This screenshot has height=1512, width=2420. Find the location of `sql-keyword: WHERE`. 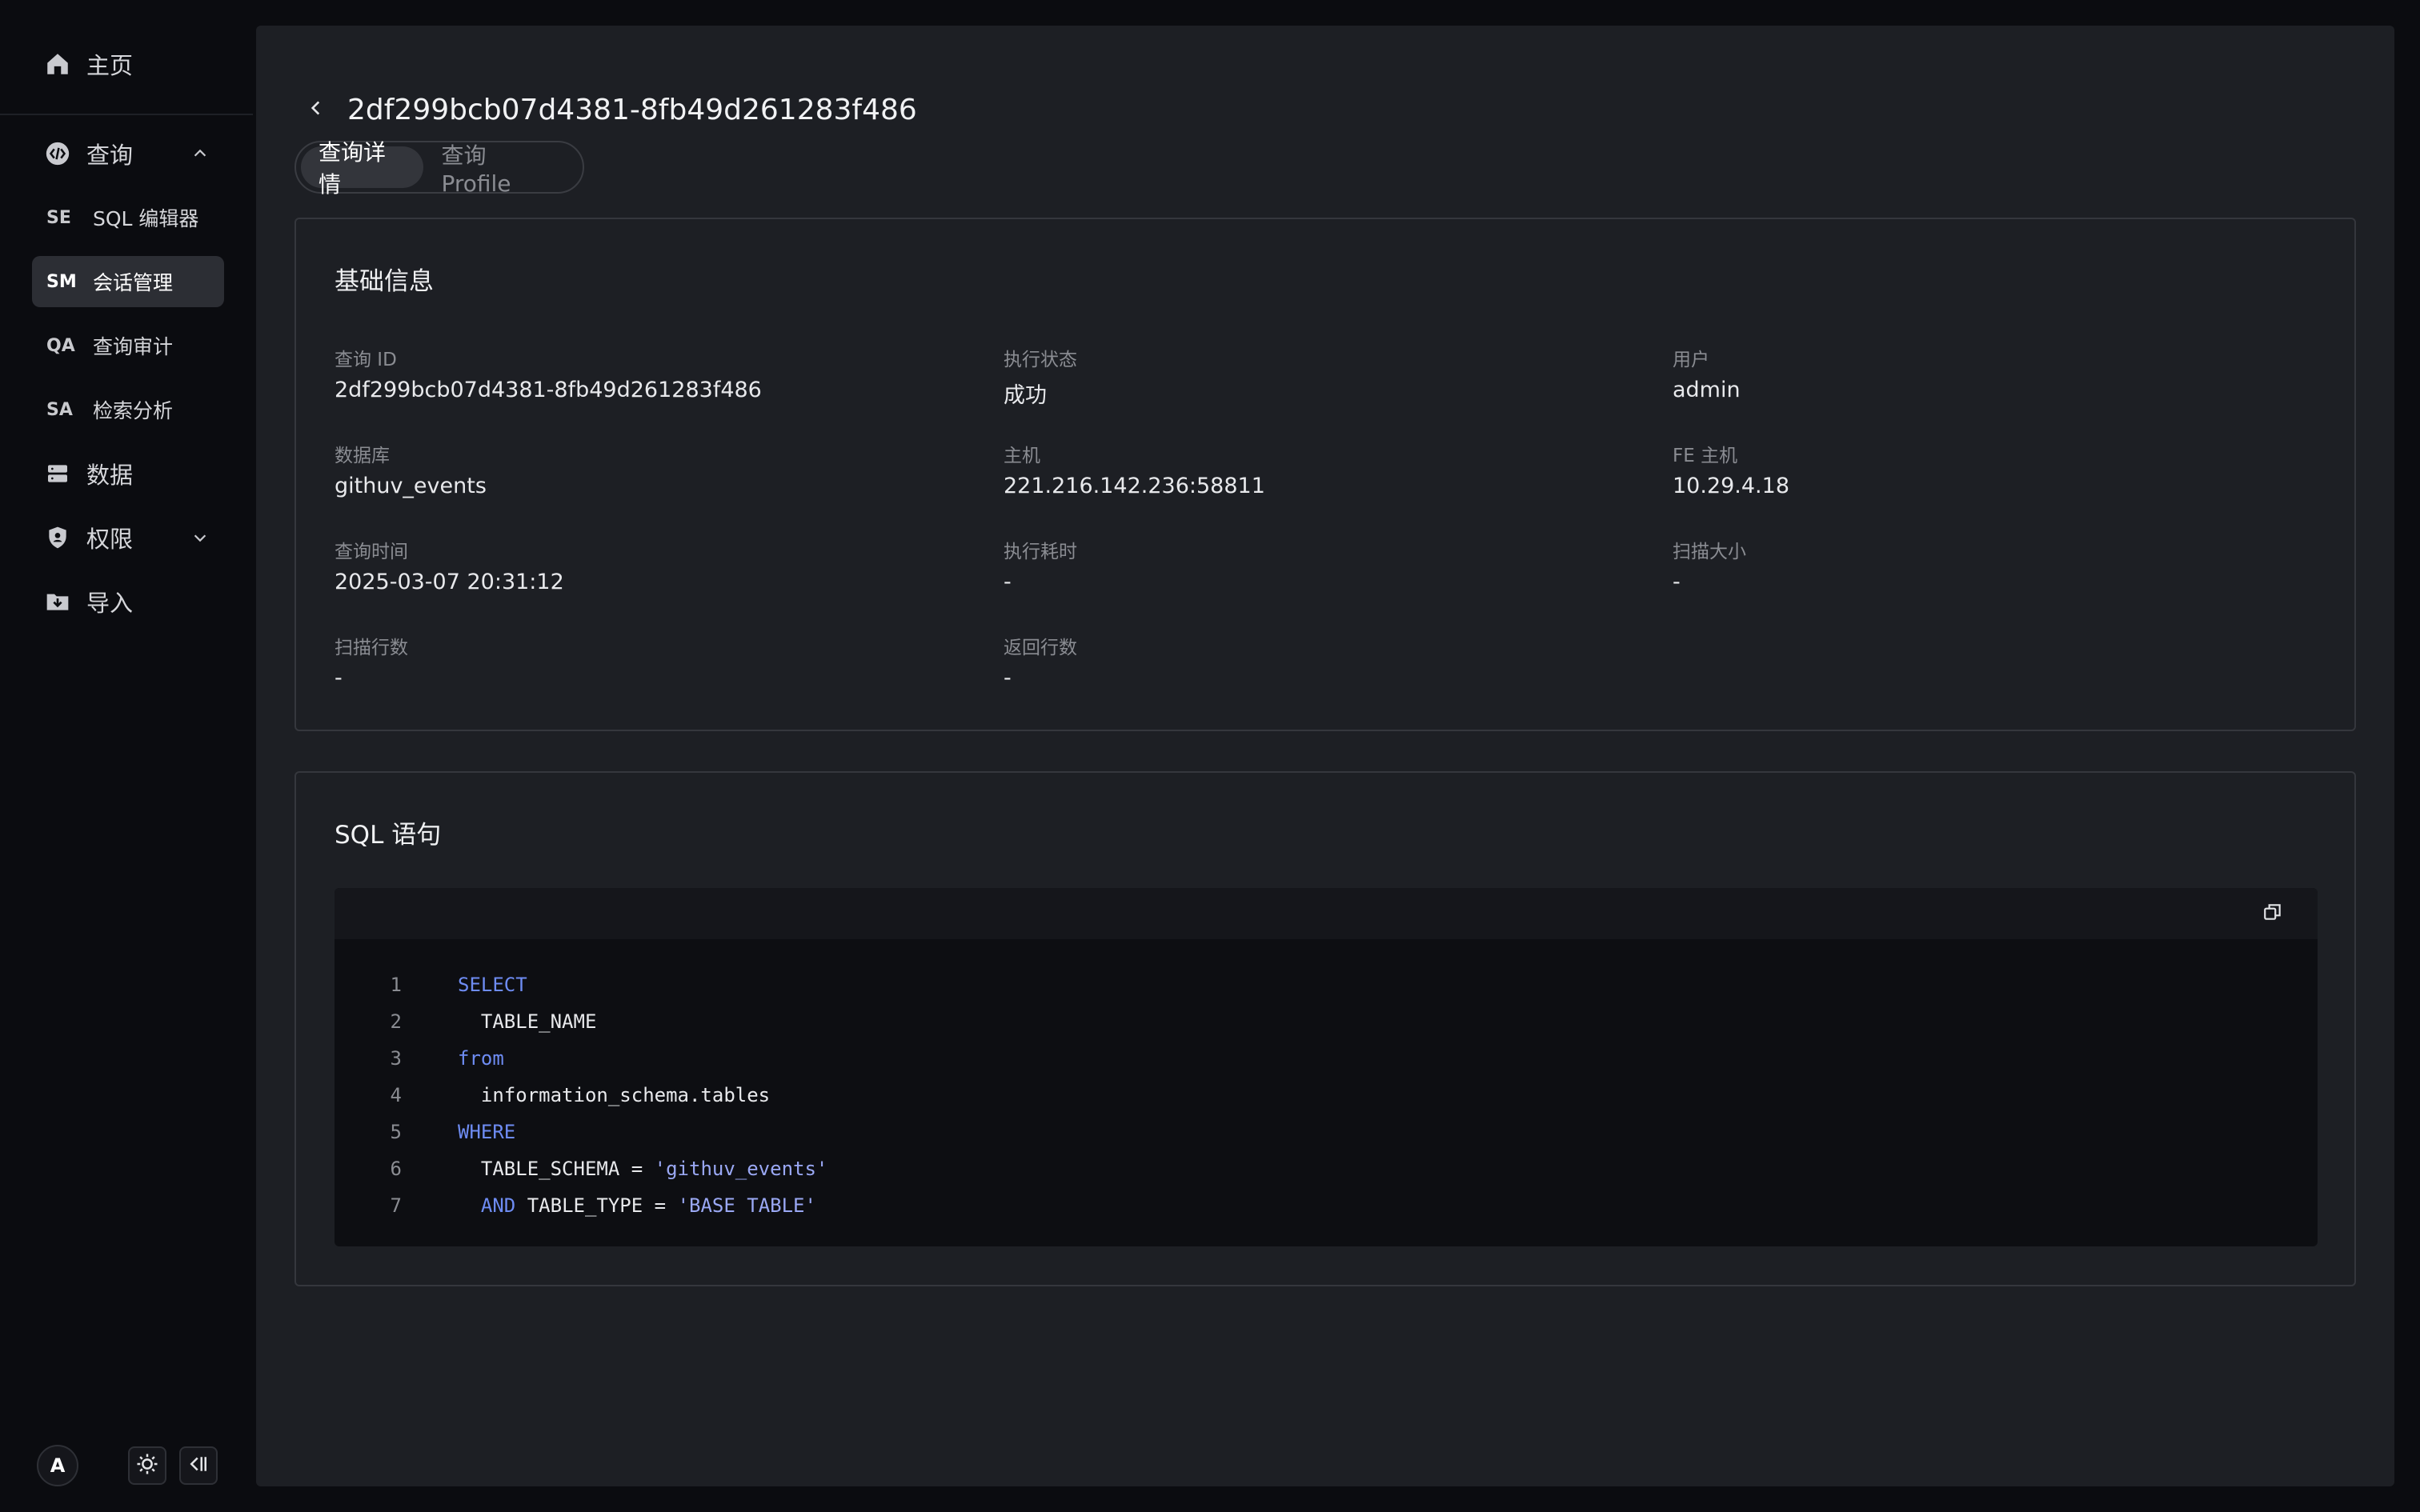

sql-keyword: WHERE is located at coordinates (487, 1132).